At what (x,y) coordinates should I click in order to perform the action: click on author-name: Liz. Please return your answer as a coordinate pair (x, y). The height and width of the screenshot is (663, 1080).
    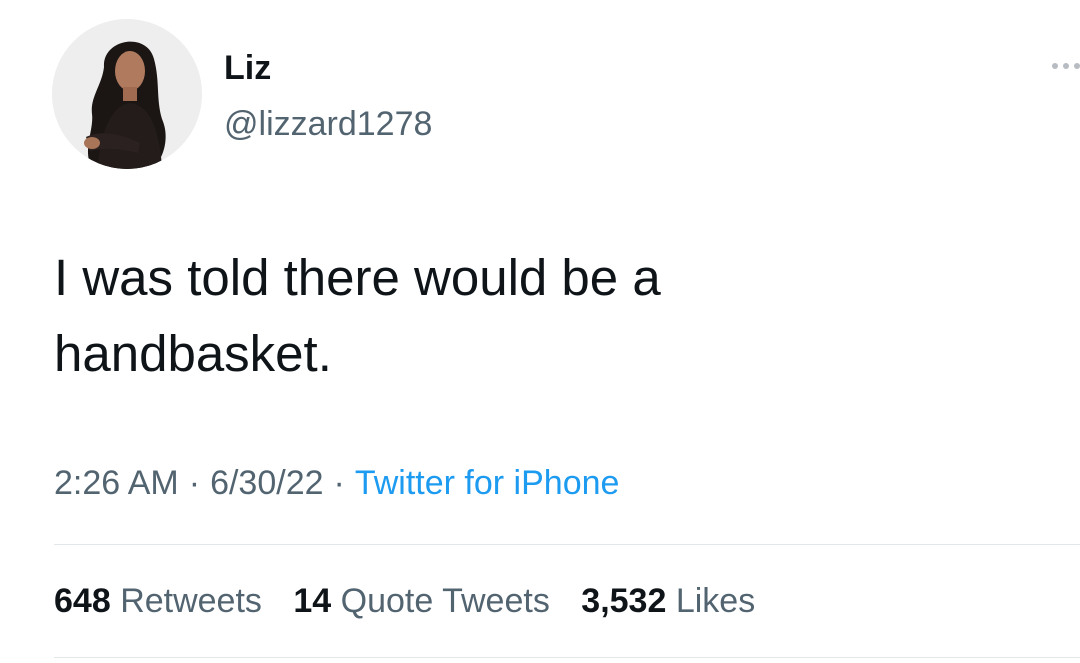
    Looking at the image, I should click on (247, 68).